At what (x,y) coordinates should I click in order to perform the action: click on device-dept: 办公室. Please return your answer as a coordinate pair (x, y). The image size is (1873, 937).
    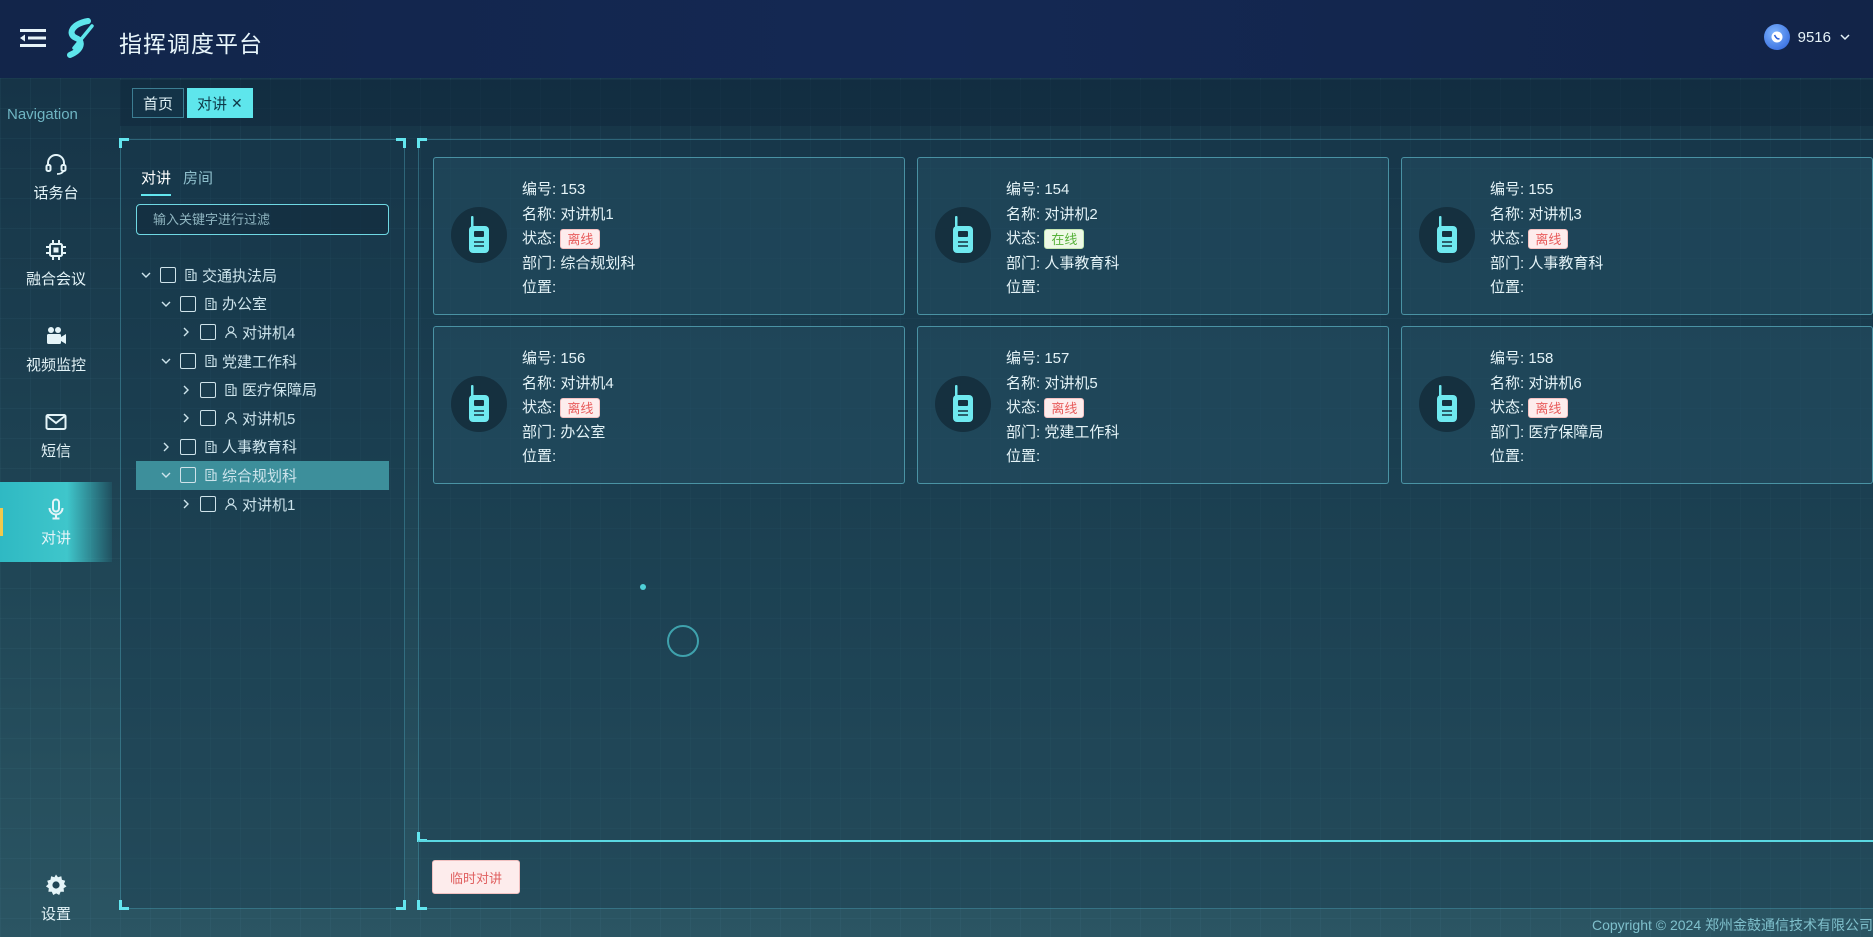
    Looking at the image, I should click on (583, 432).